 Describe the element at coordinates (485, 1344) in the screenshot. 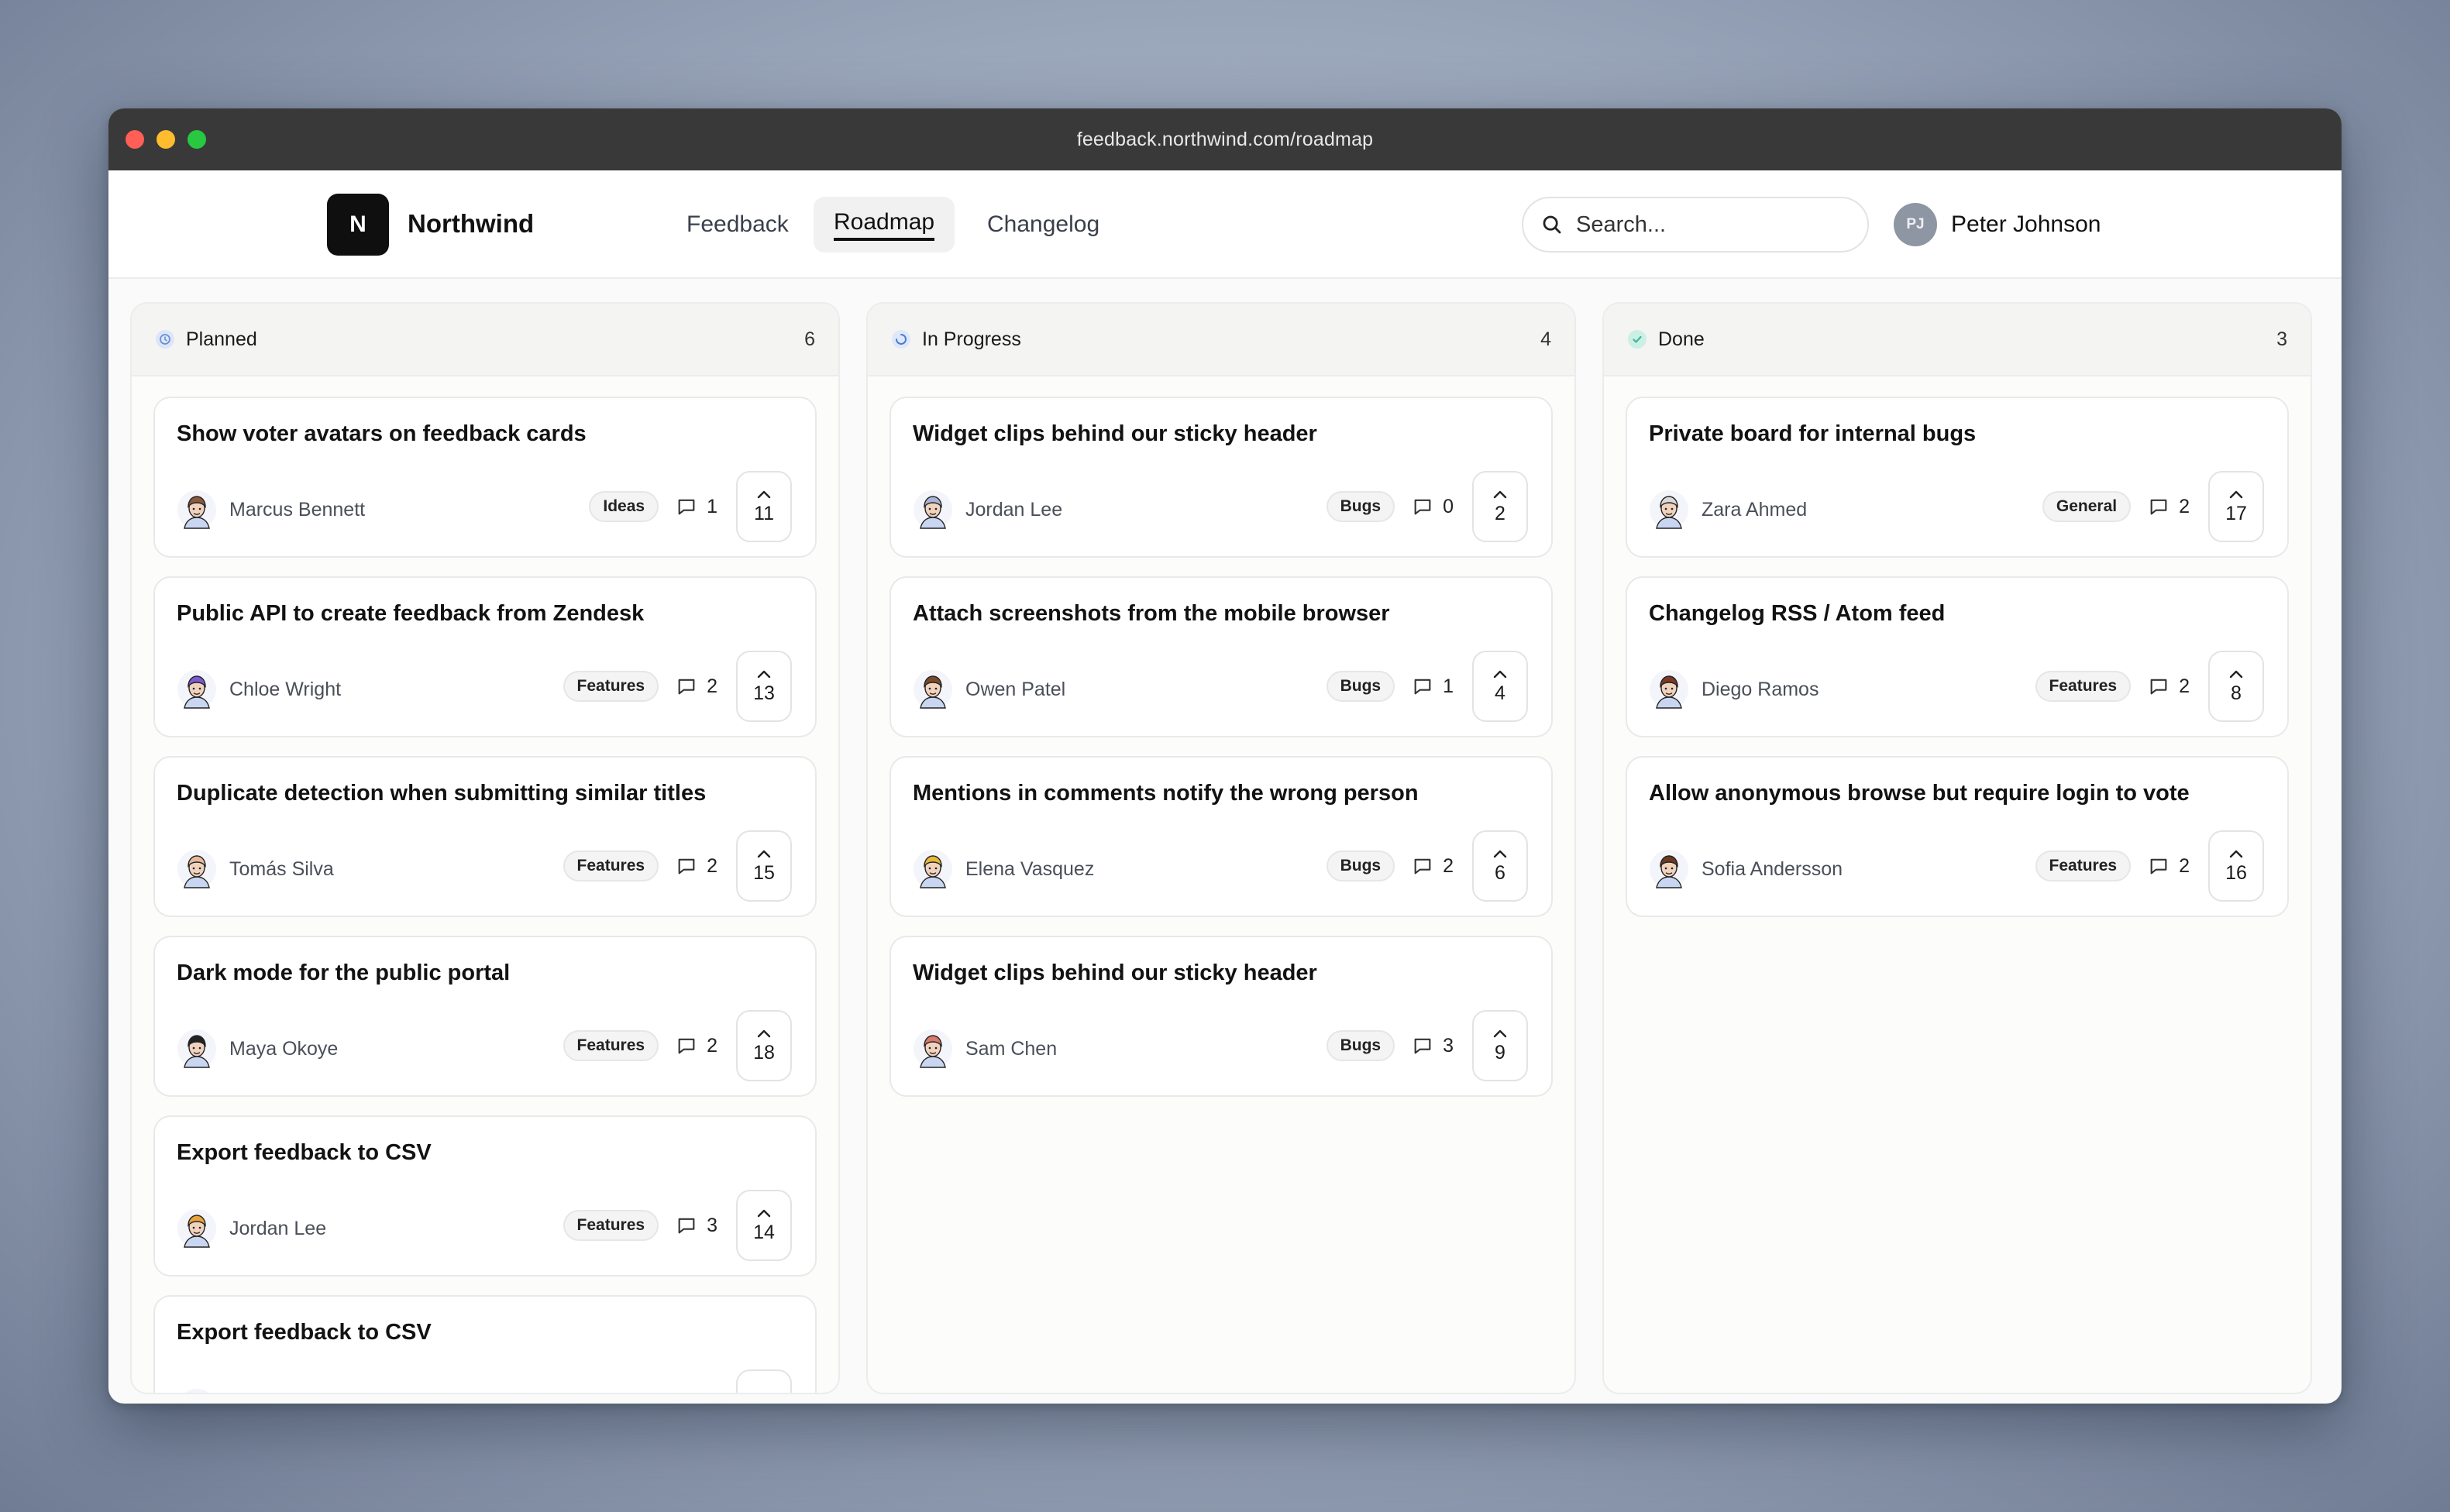

I see `feedback-card: Export feedback to CSV` at that location.